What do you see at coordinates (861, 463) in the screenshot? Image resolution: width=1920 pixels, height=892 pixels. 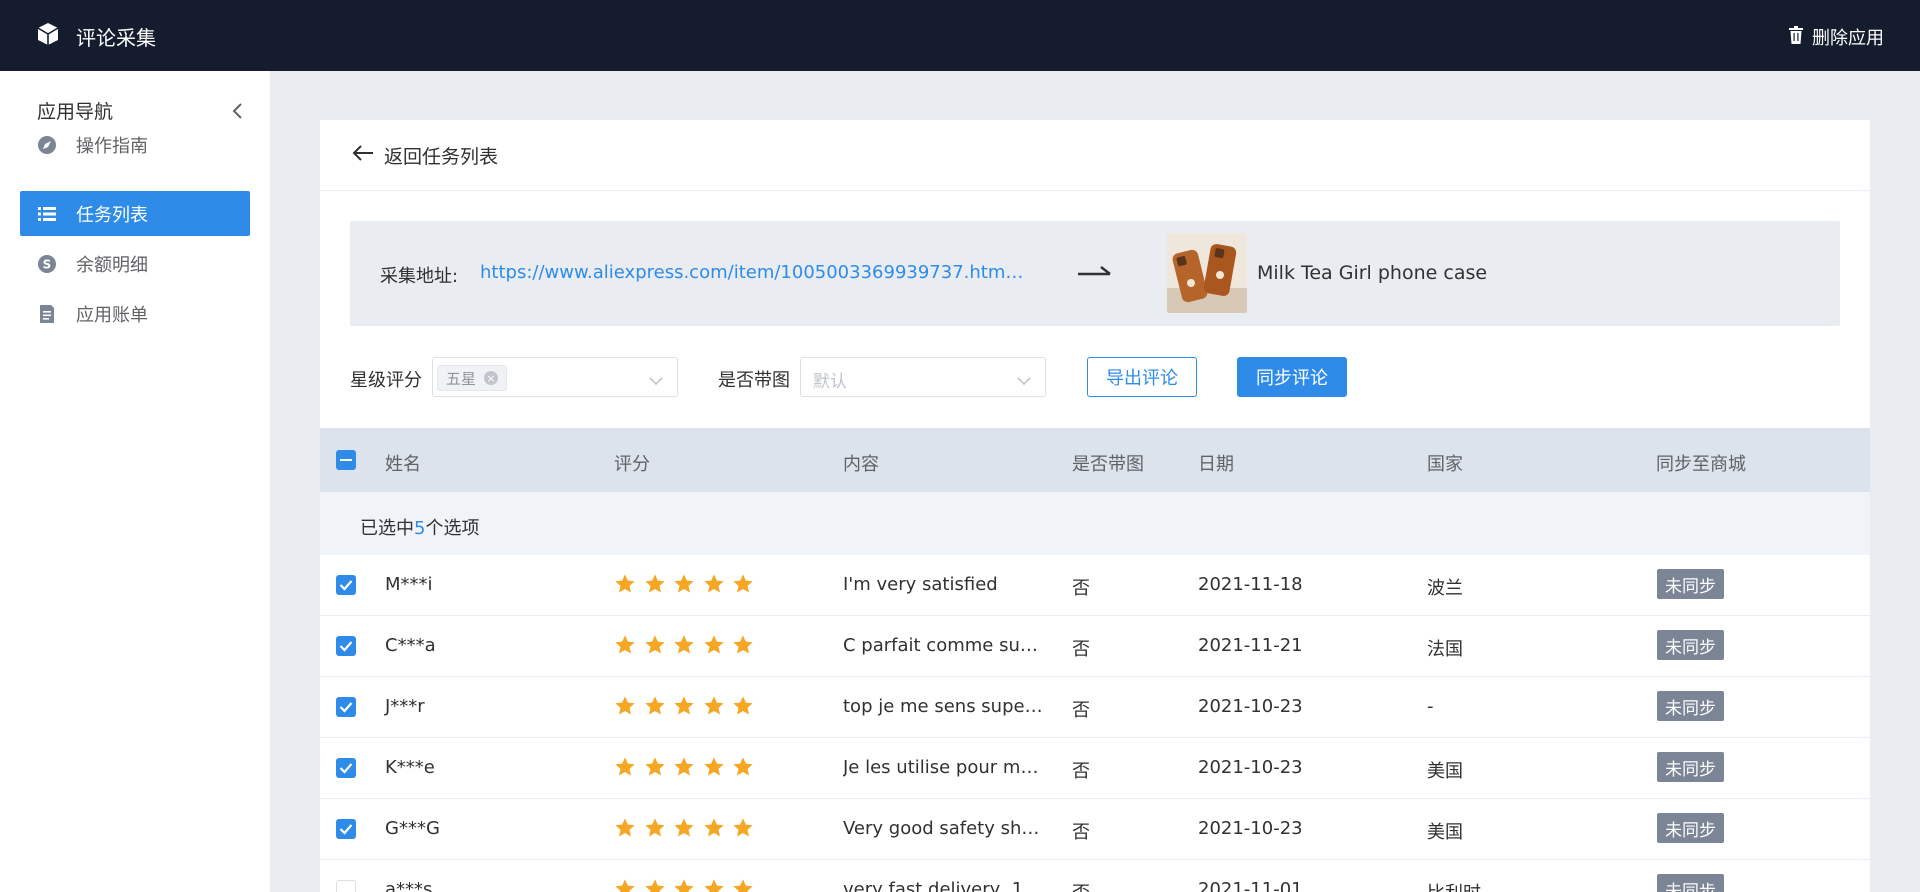 I see `column-header: 内容` at bounding box center [861, 463].